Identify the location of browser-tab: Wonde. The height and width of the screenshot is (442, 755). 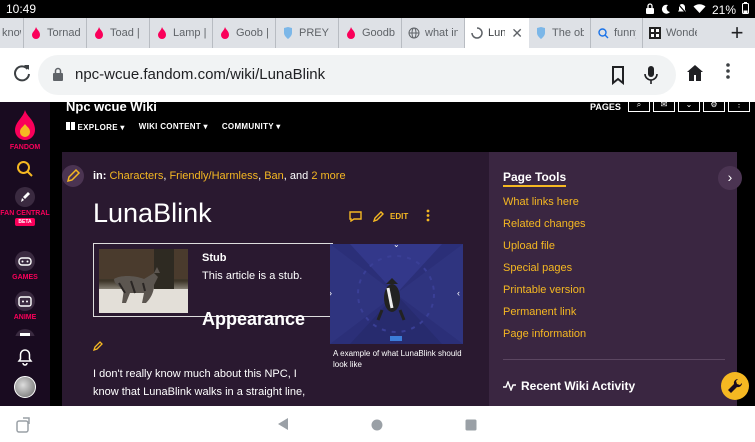
(673, 33).